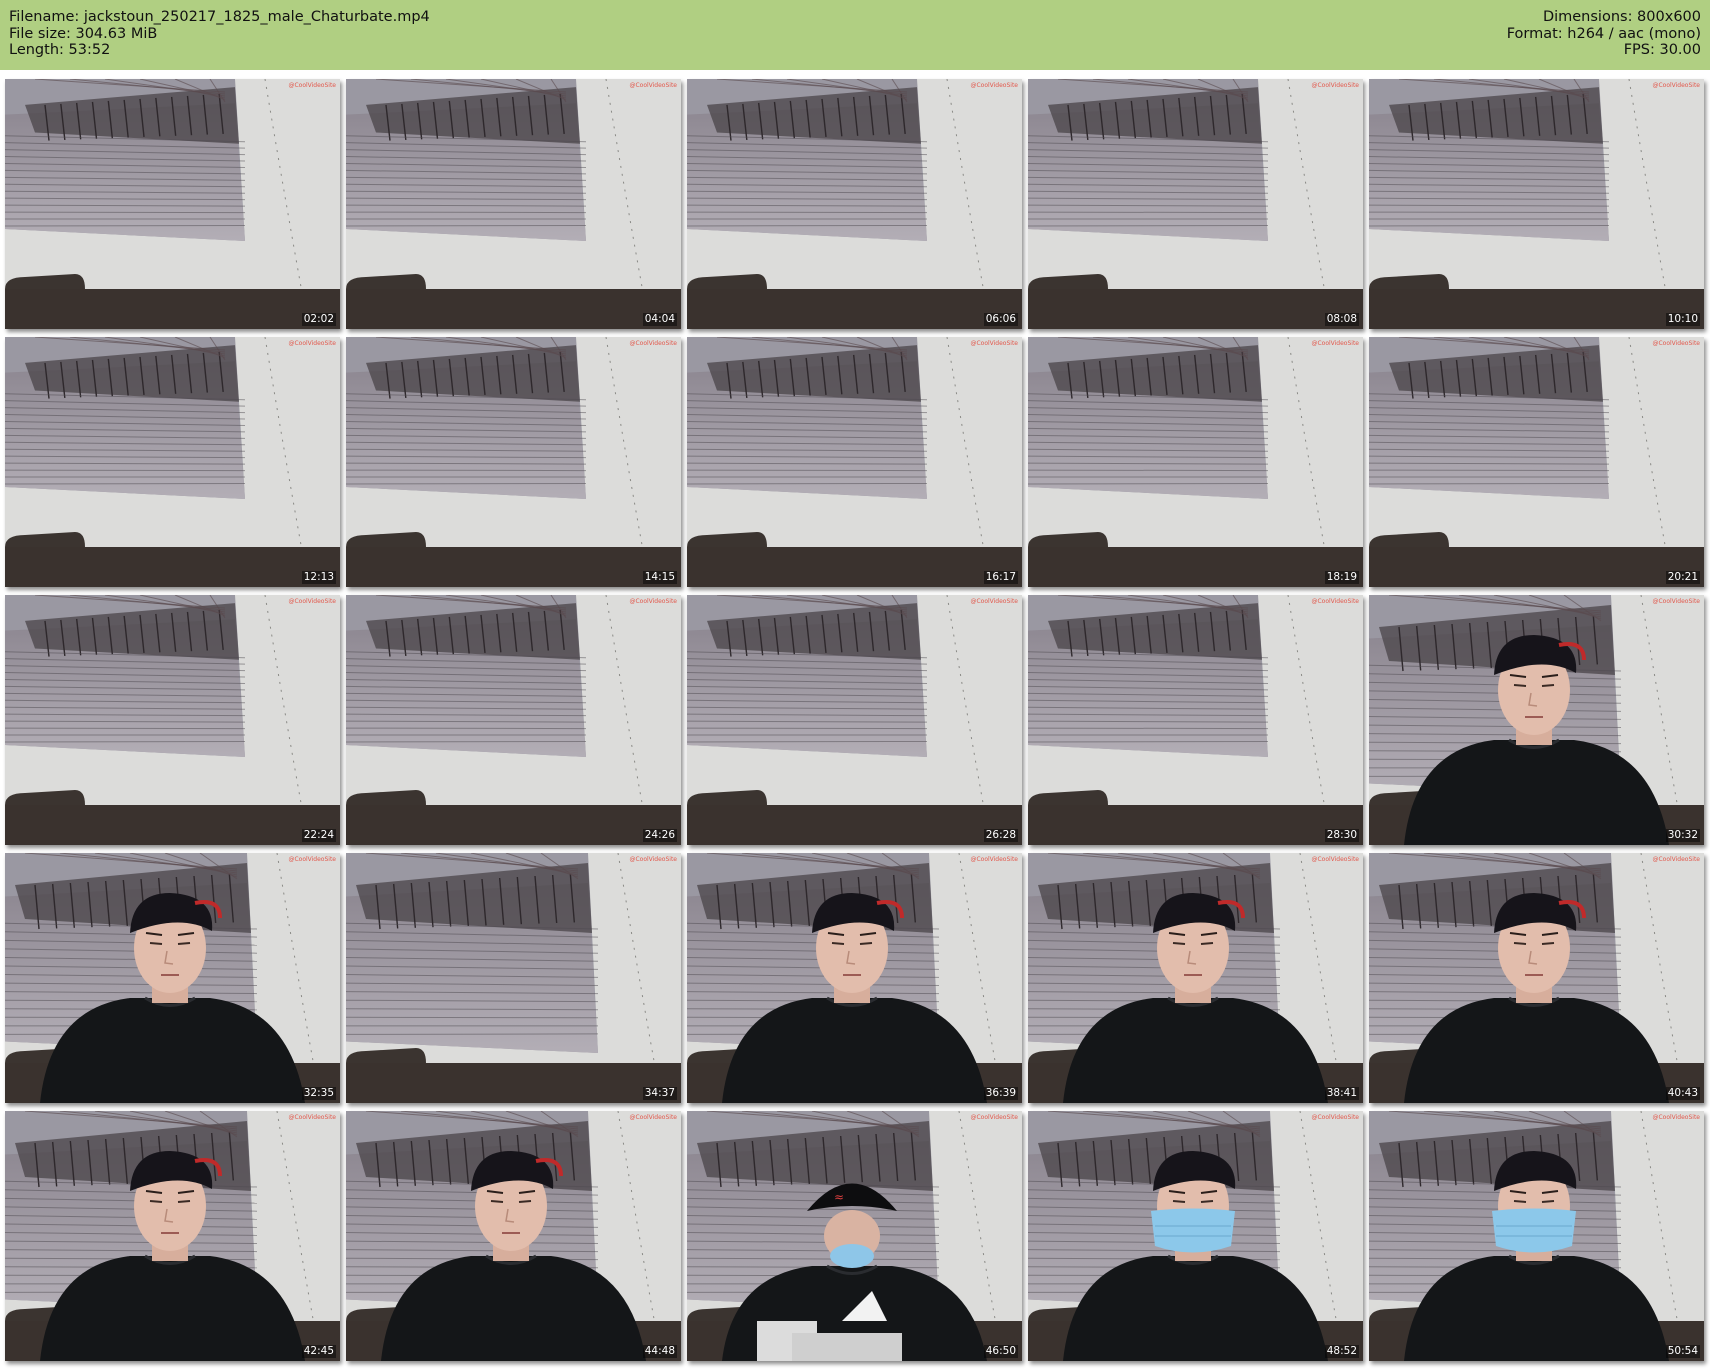  I want to click on timestamp-label: 18:19, so click(1341, 577).